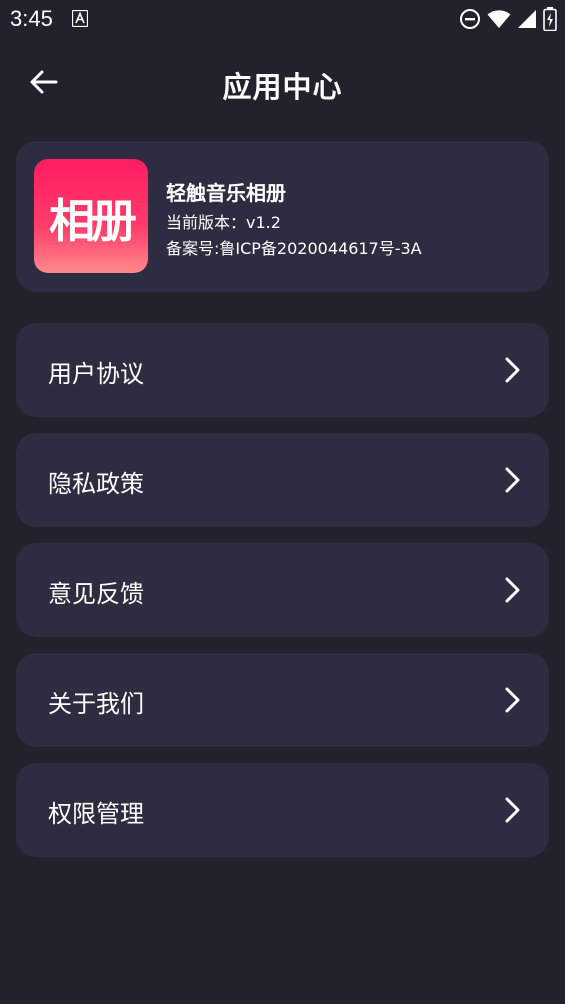 The width and height of the screenshot is (565, 1004). Describe the element at coordinates (282, 87) in the screenshot. I see `page-title: 应用中心` at that location.